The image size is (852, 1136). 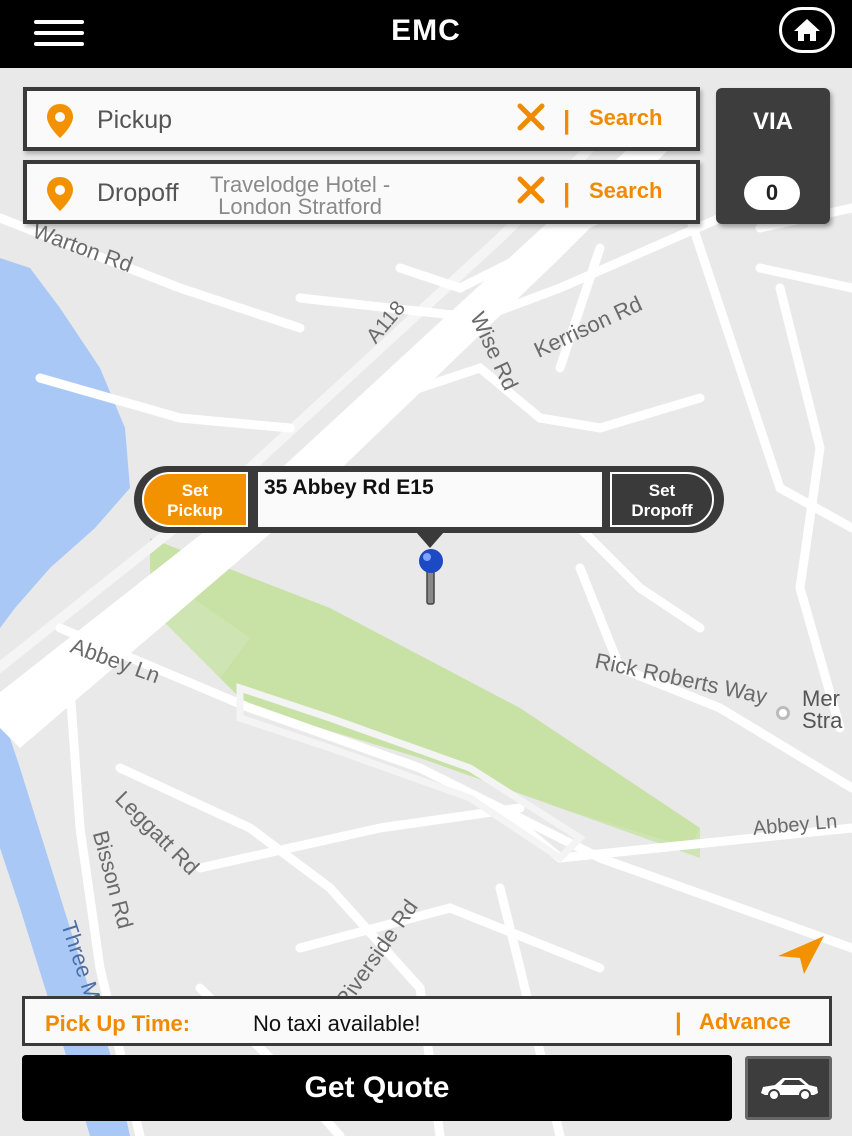 I want to click on set-dropoff-button: Set Dropoff, so click(x=662, y=499).